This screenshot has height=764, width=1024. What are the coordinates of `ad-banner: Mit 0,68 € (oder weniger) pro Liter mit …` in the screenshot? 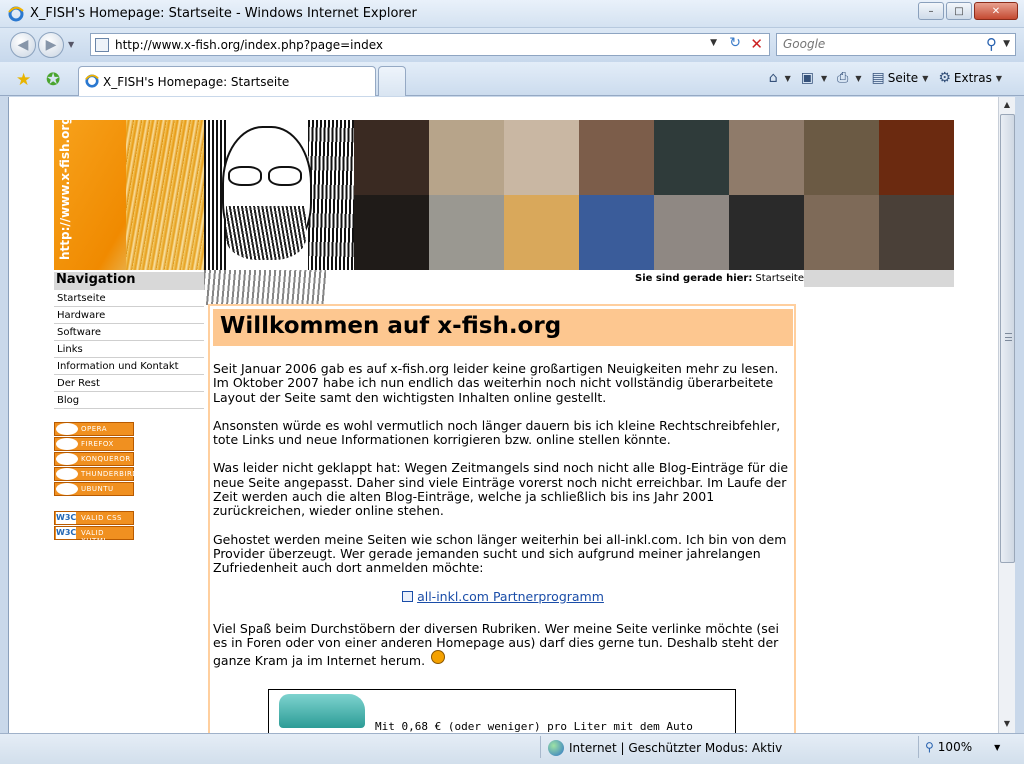 It's located at (502, 711).